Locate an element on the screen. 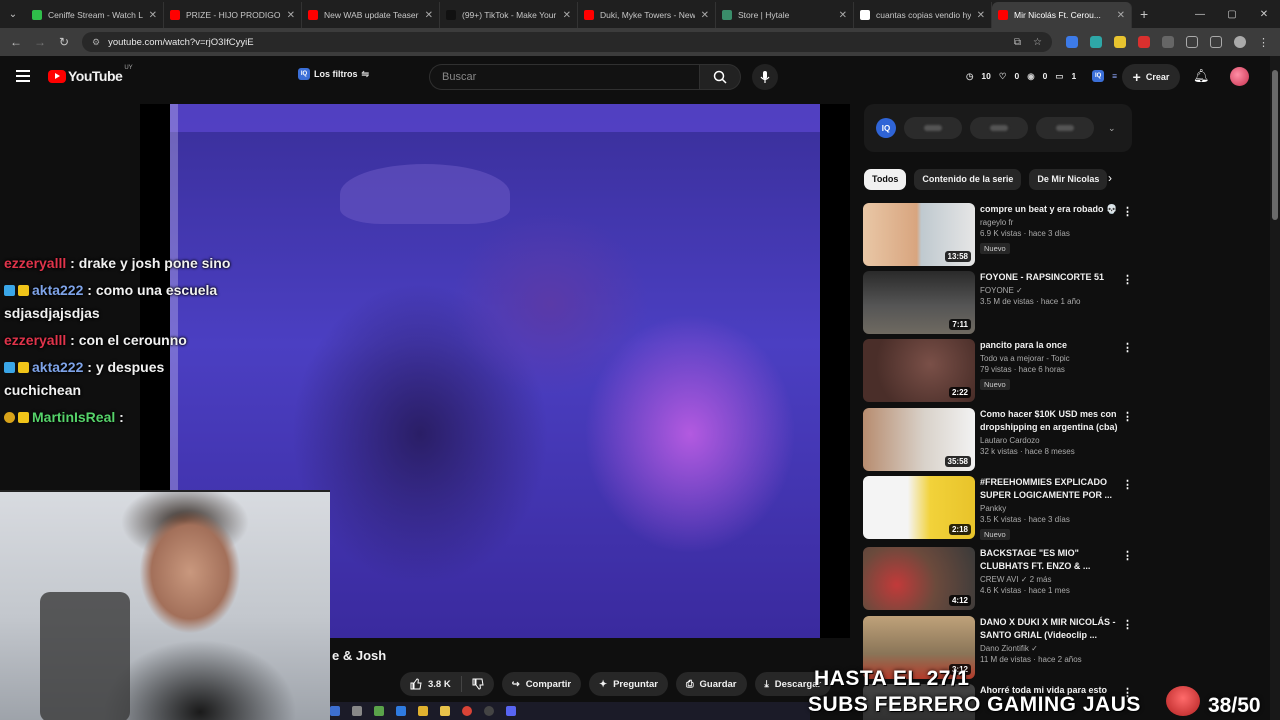  save-button: ⎙ Guardar is located at coordinates (711, 684).